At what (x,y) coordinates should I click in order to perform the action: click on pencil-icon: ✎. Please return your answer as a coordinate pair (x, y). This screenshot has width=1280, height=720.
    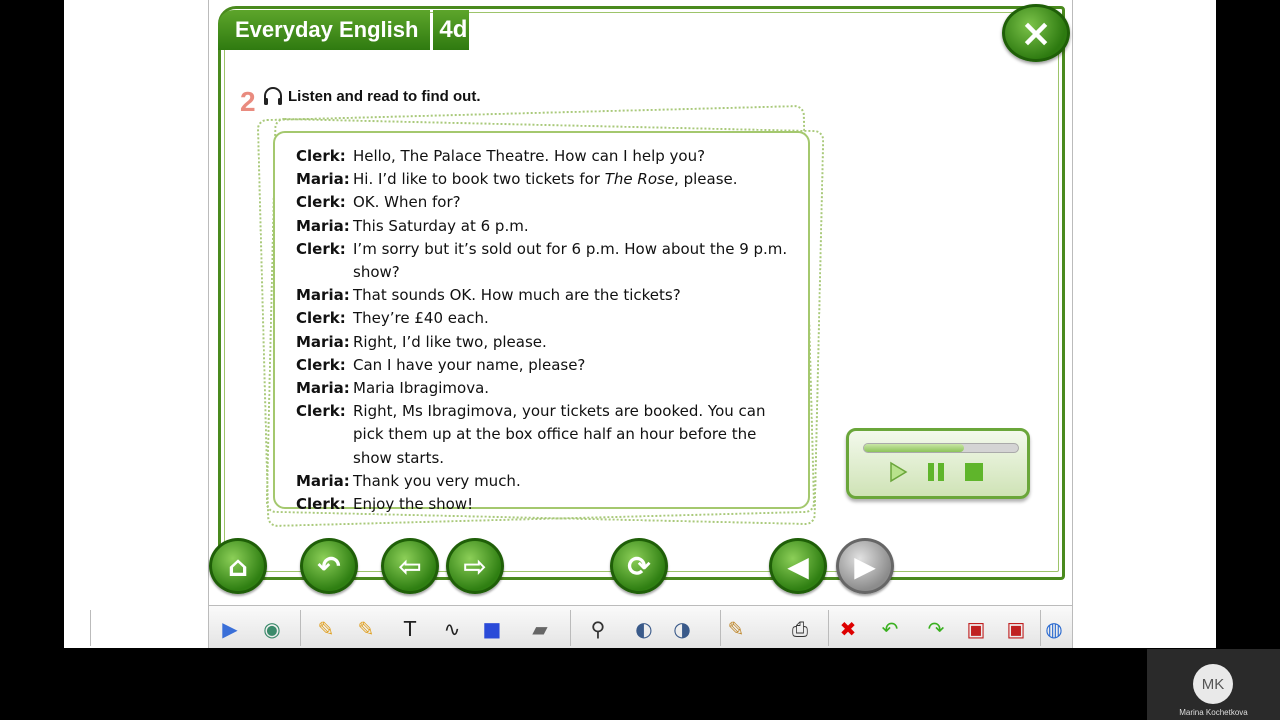
    Looking at the image, I should click on (326, 629).